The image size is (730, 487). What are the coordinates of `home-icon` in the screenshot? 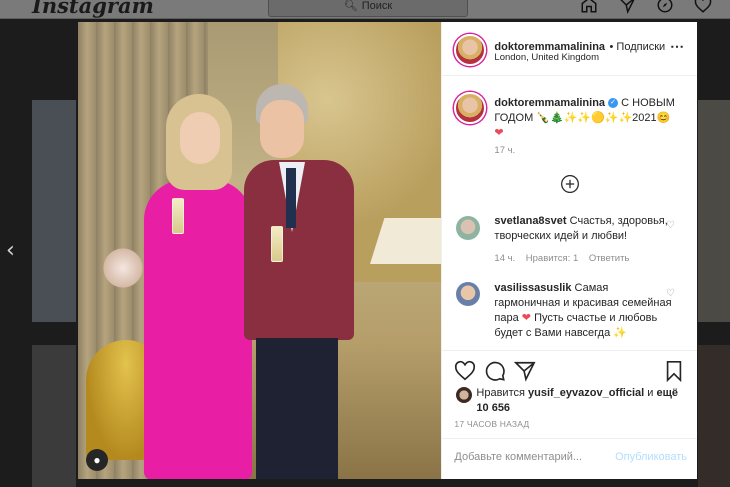 It's located at (589, 7).